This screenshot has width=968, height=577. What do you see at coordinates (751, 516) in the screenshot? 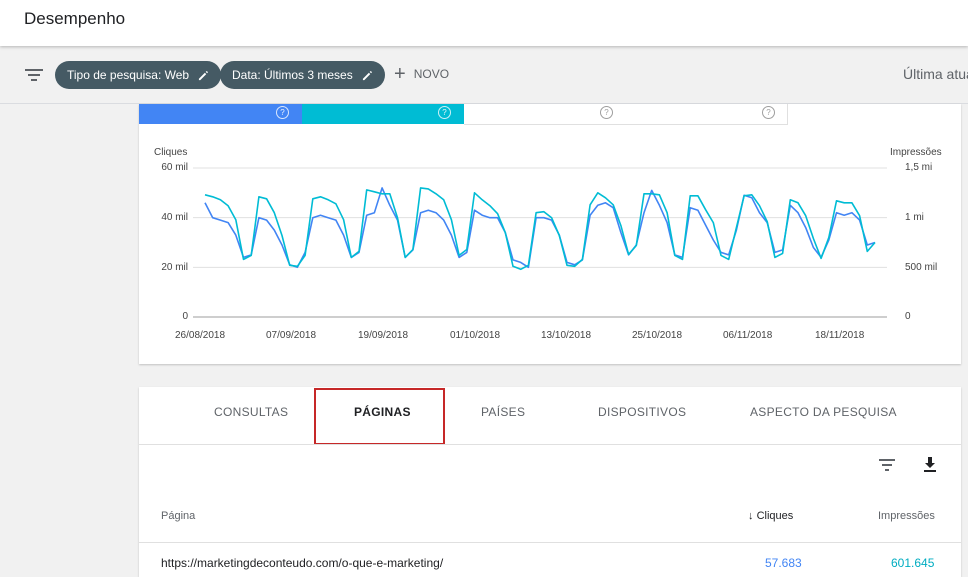
I see `sort-down-icon: ↓` at bounding box center [751, 516].